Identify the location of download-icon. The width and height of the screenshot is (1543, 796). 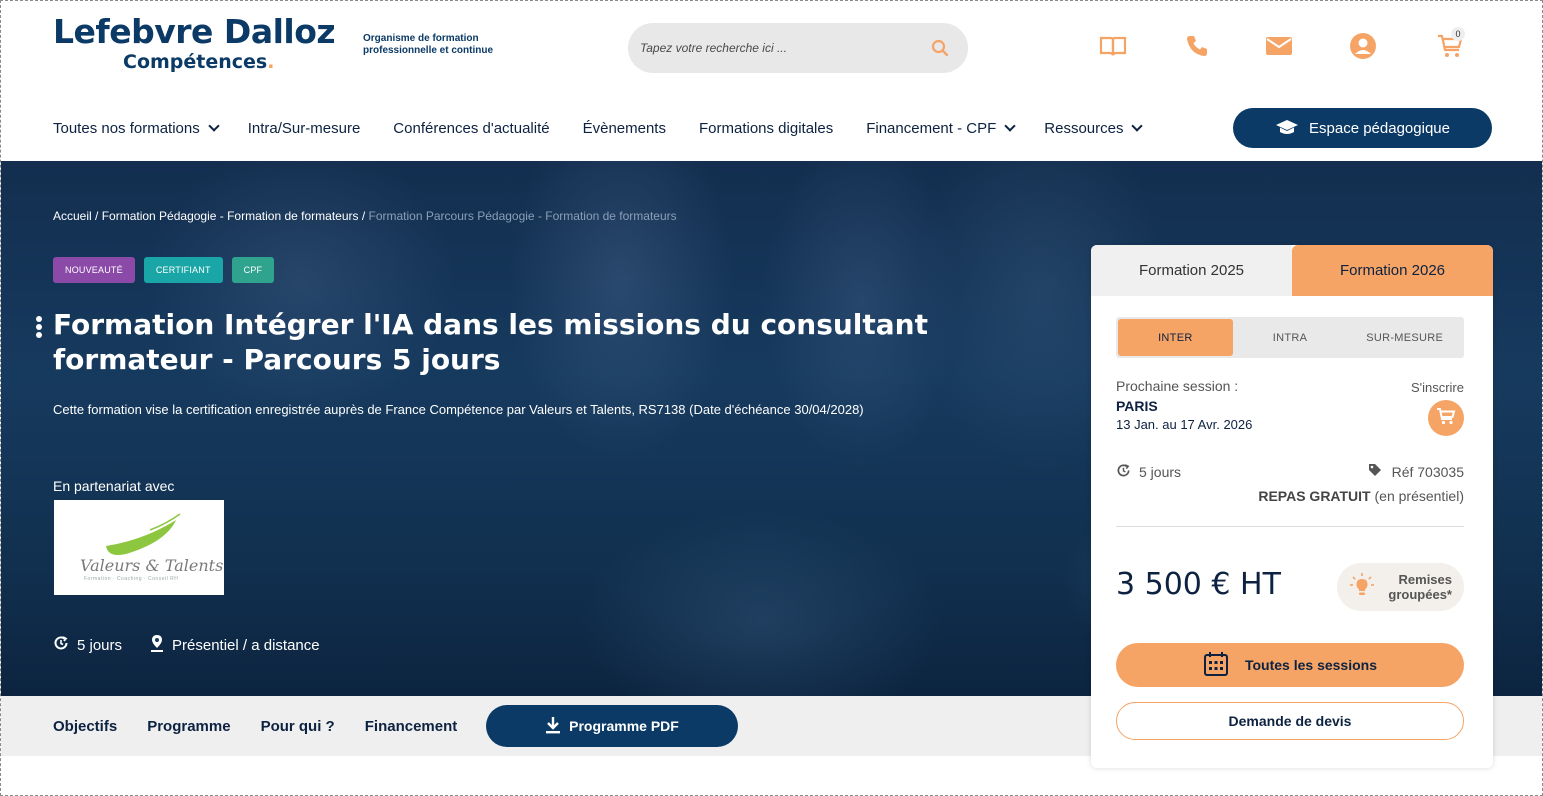
(553, 726).